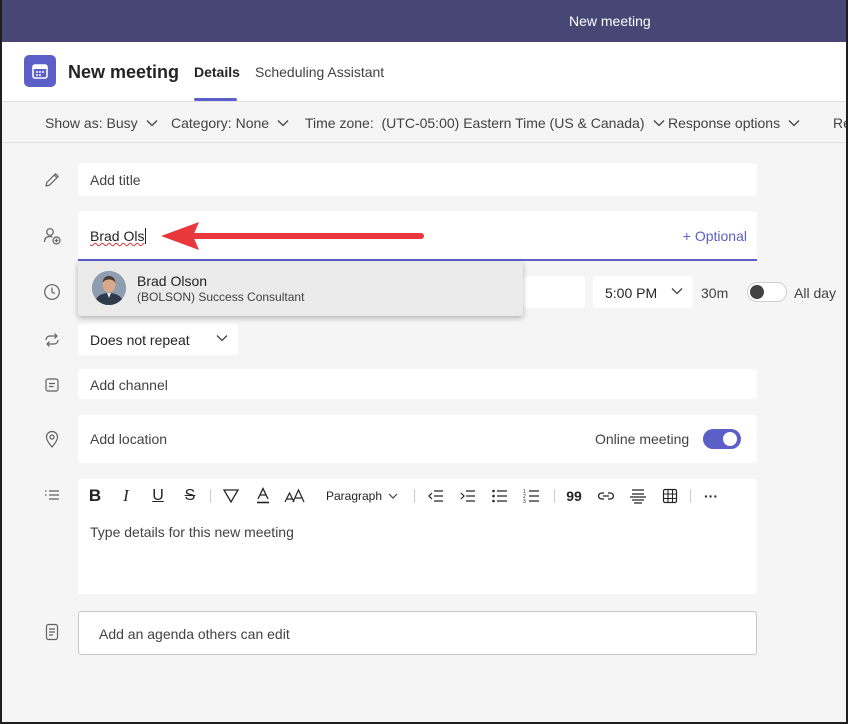  I want to click on numbered-list-icon: 123, so click(532, 496).